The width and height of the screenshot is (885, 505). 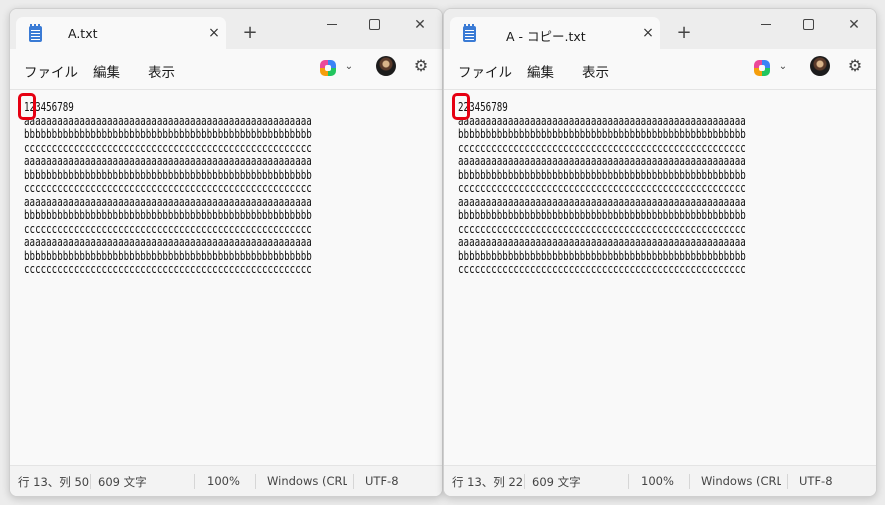 I want to click on tab-a-copy-txt: A - コピー.txt ×, so click(x=555, y=33).